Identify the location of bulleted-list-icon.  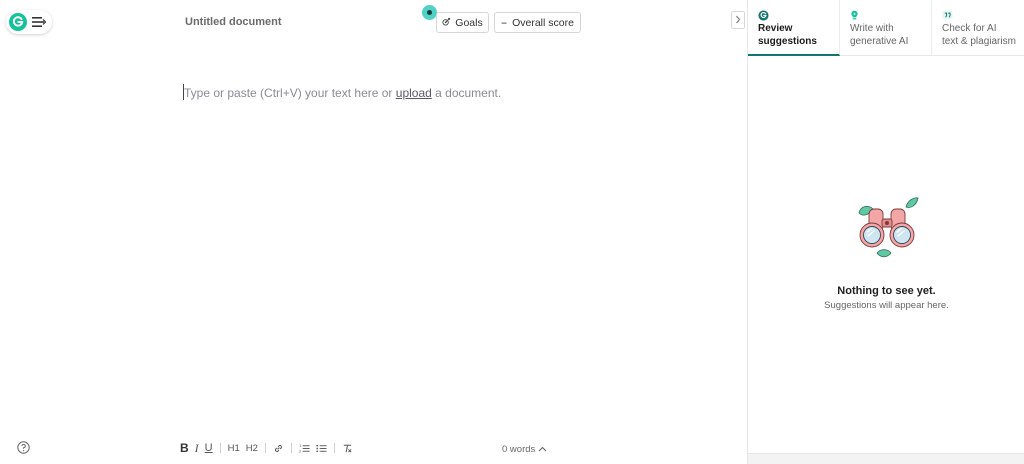
(321, 448).